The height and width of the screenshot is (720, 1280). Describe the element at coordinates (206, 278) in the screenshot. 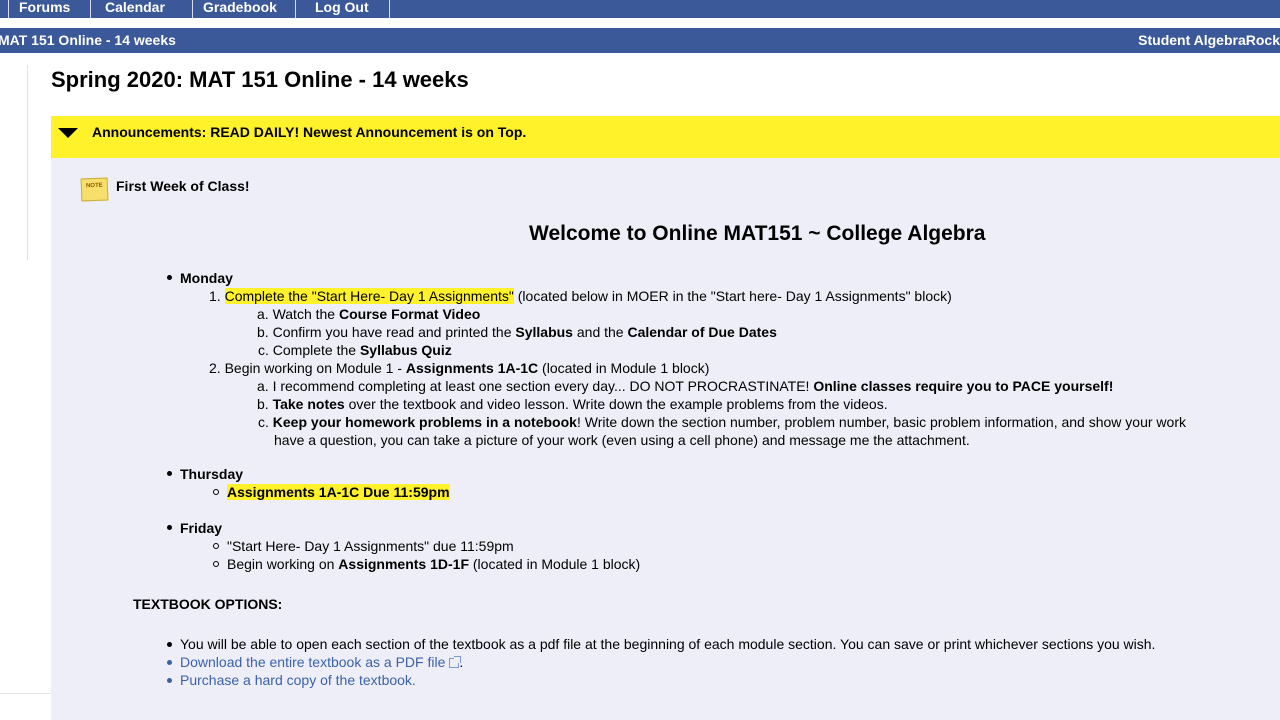

I see `day-label-monday: Monday` at that location.